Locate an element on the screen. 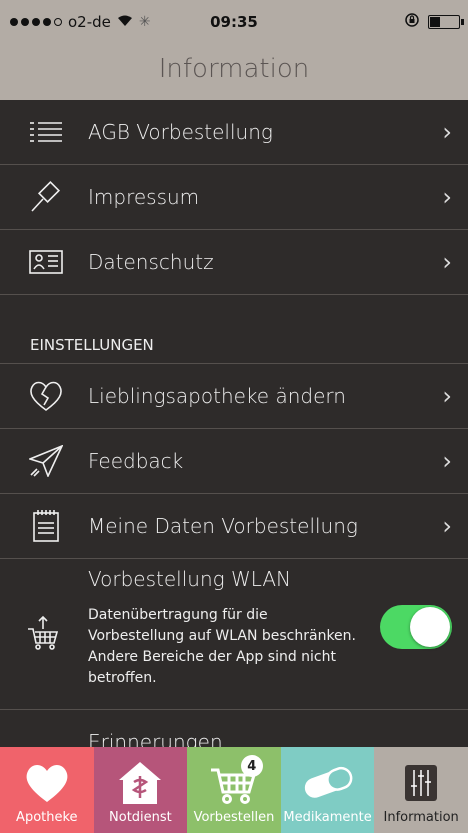 This screenshot has height=833, width=468. tab-notdienst: Notdienst is located at coordinates (140, 790).